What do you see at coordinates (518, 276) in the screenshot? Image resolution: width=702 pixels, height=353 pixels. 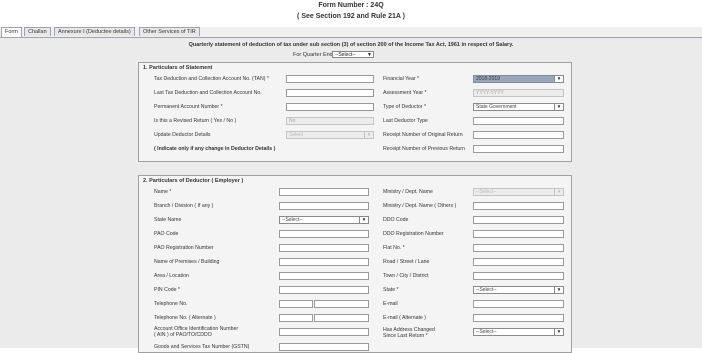 I see `town-field` at bounding box center [518, 276].